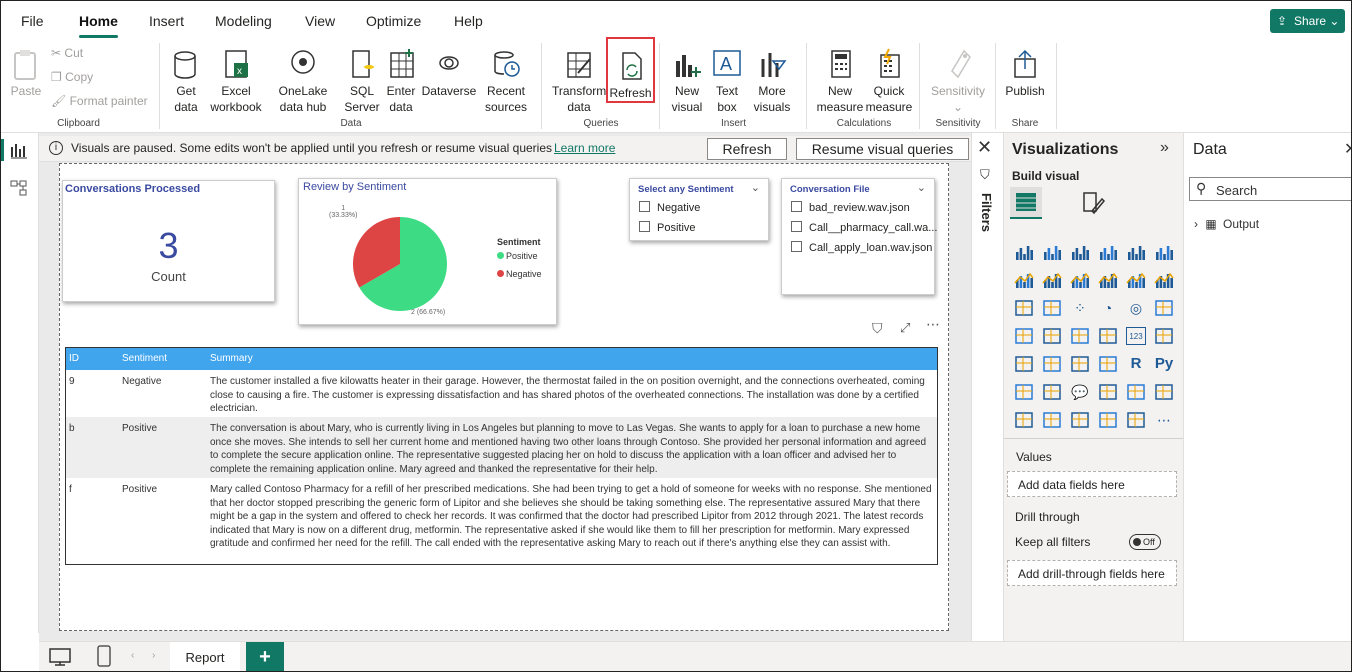 This screenshot has height=672, width=1352. What do you see at coordinates (1024, 336) in the screenshot?
I see `map-icon` at bounding box center [1024, 336].